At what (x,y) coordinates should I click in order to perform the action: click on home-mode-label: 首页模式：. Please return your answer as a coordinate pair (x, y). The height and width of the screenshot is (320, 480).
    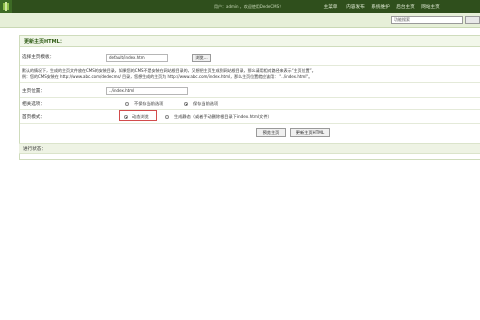
    Looking at the image, I should click on (33, 117).